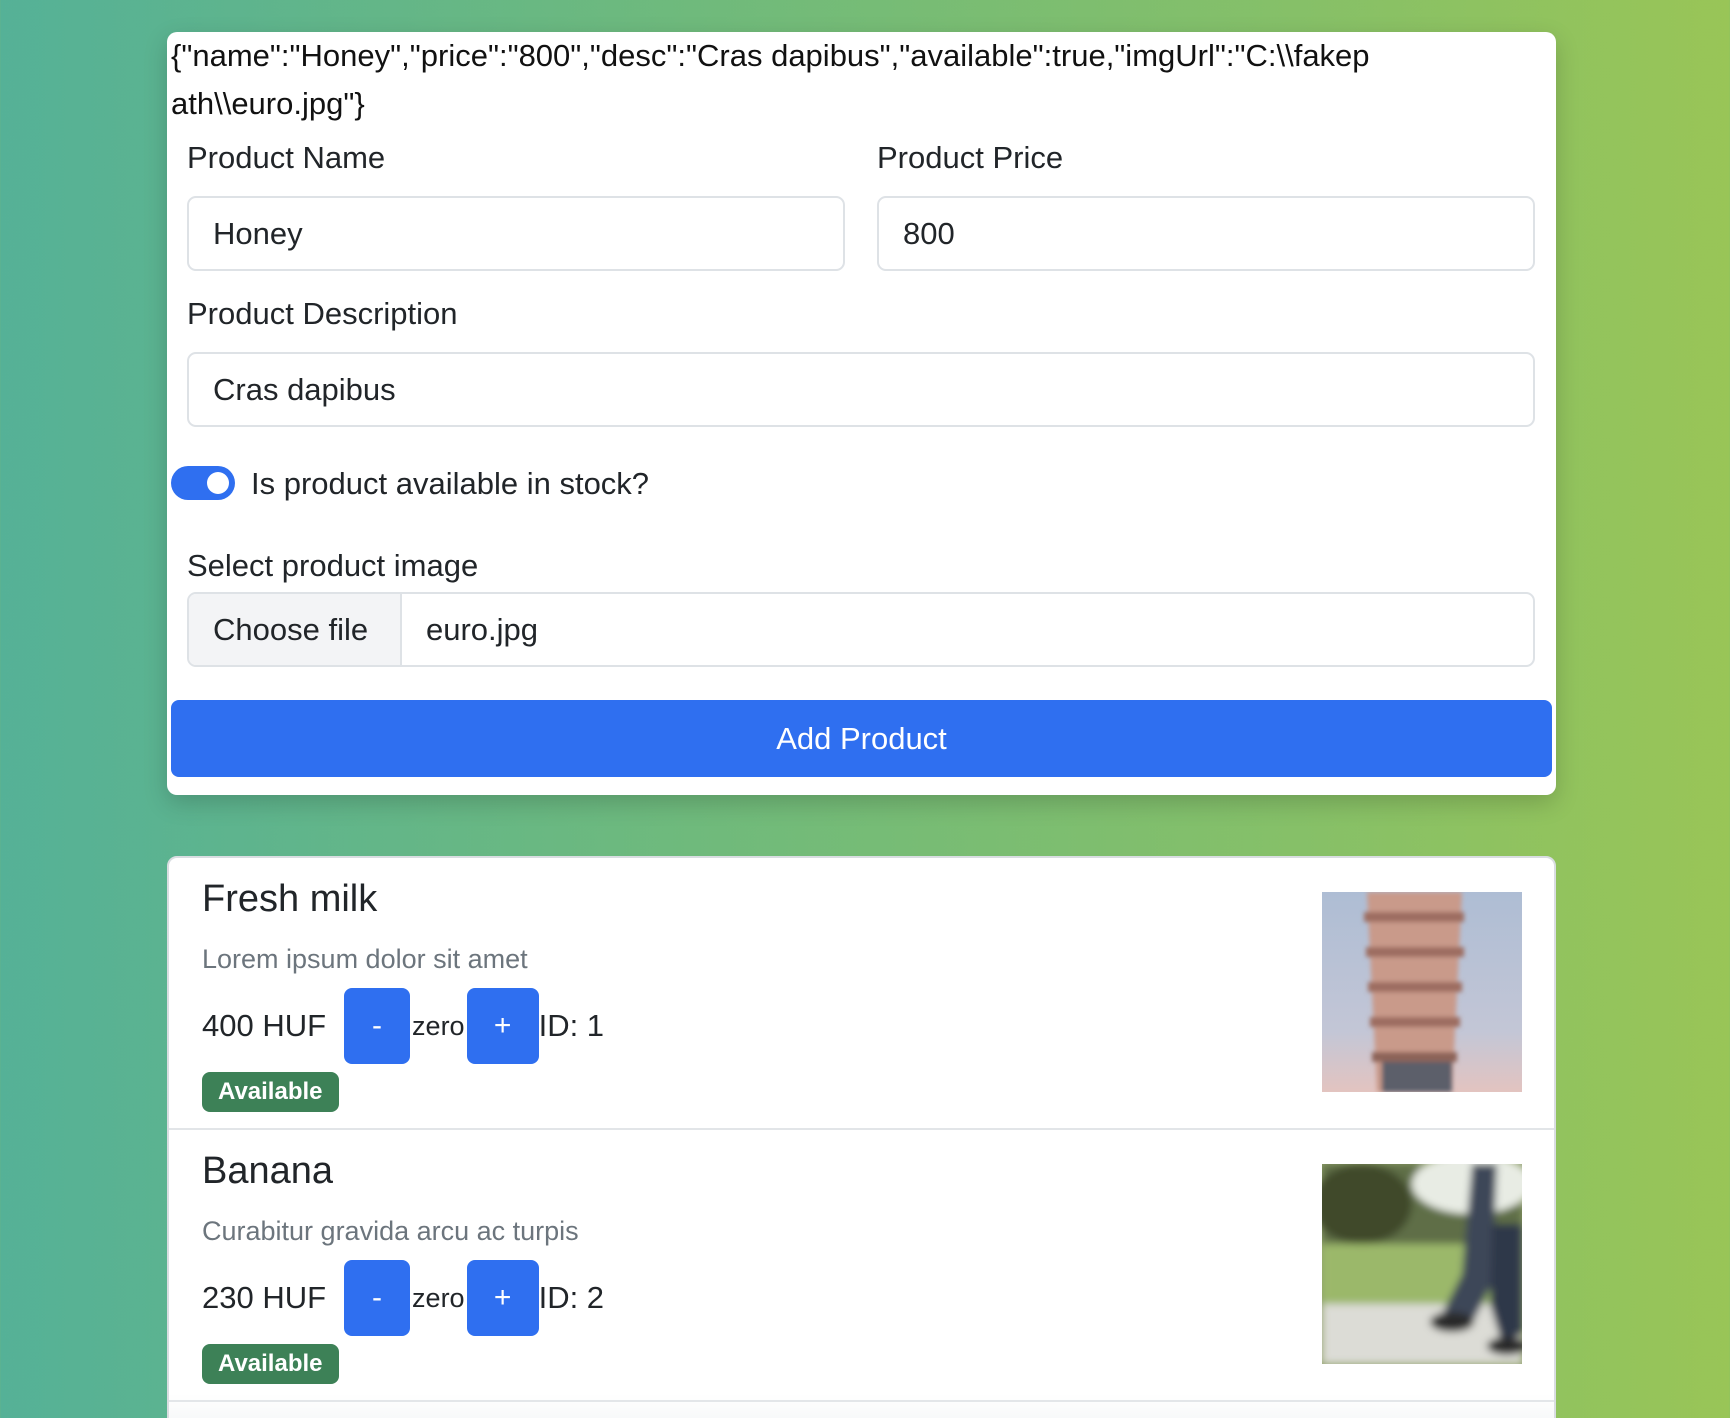 The image size is (1730, 1418). I want to click on product-id: ID: 2, so click(571, 1297).